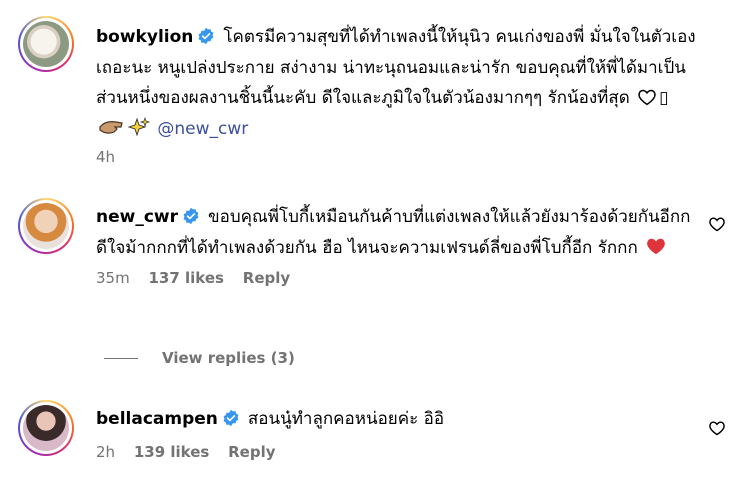  What do you see at coordinates (105, 452) in the screenshot?
I see `timestamp: 2h` at bounding box center [105, 452].